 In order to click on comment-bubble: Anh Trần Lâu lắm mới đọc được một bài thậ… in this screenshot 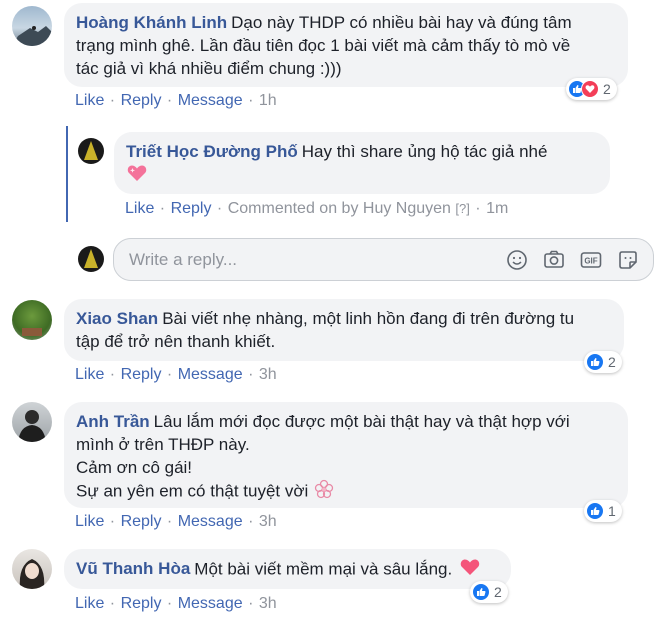, I will do `click(346, 455)`.